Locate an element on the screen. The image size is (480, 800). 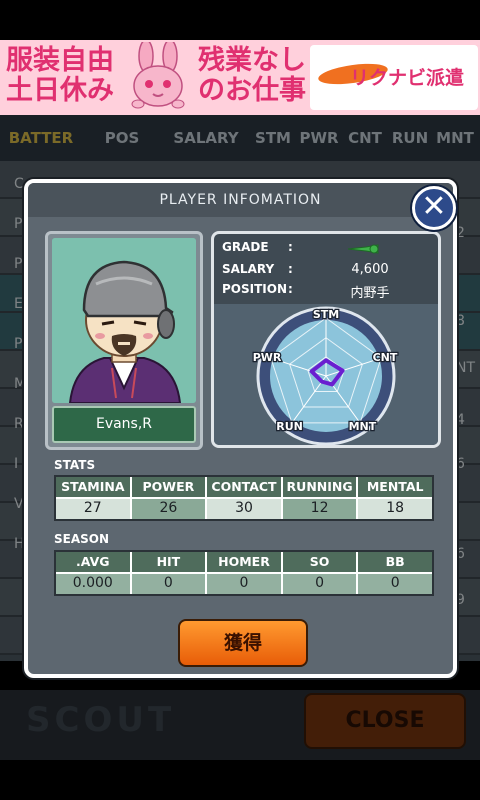
stats-header: POWER is located at coordinates (168, 487).